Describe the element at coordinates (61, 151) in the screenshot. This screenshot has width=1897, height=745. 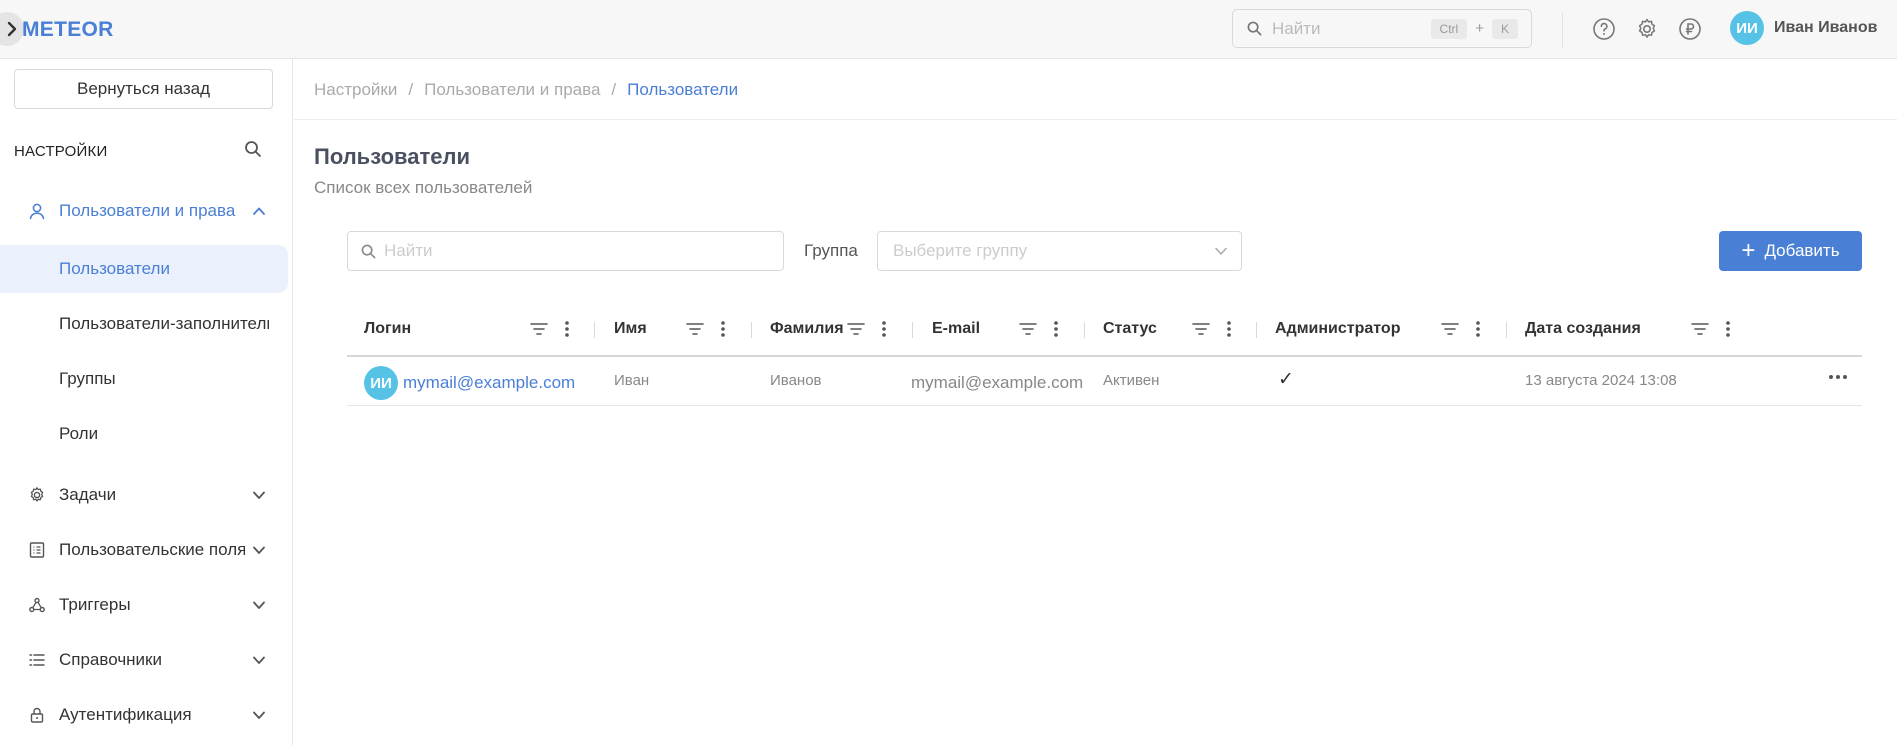
I see `sidebar-header: НАСТРОЙКИ` at that location.